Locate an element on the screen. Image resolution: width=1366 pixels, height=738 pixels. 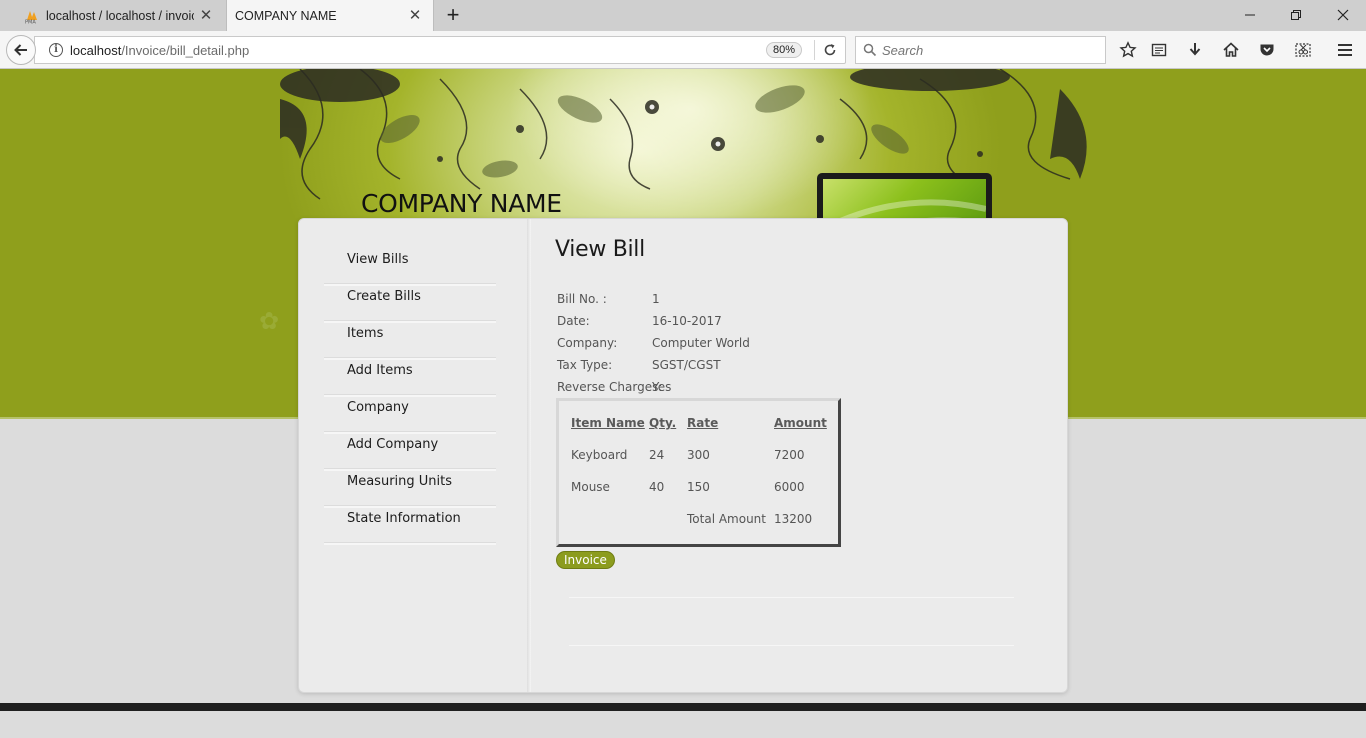
total-amount-label: Total Amount is located at coordinates (726, 519).